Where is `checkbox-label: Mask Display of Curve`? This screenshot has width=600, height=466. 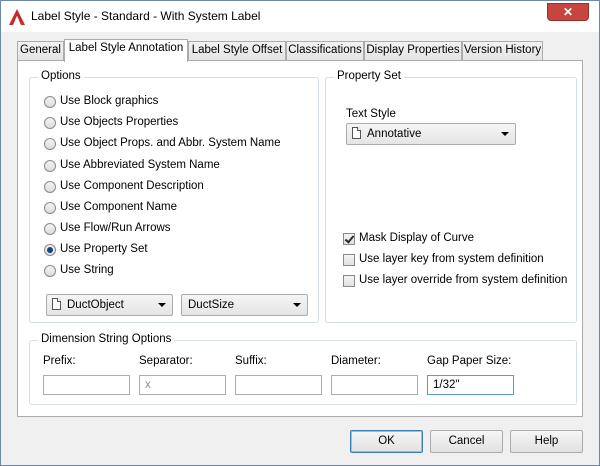 checkbox-label: Mask Display of Curve is located at coordinates (417, 238).